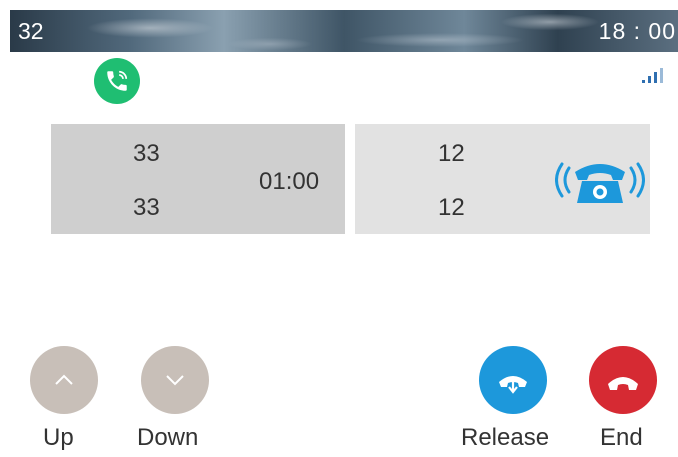 The image size is (678, 457). I want to click on call-duration: 01:00, so click(289, 181).